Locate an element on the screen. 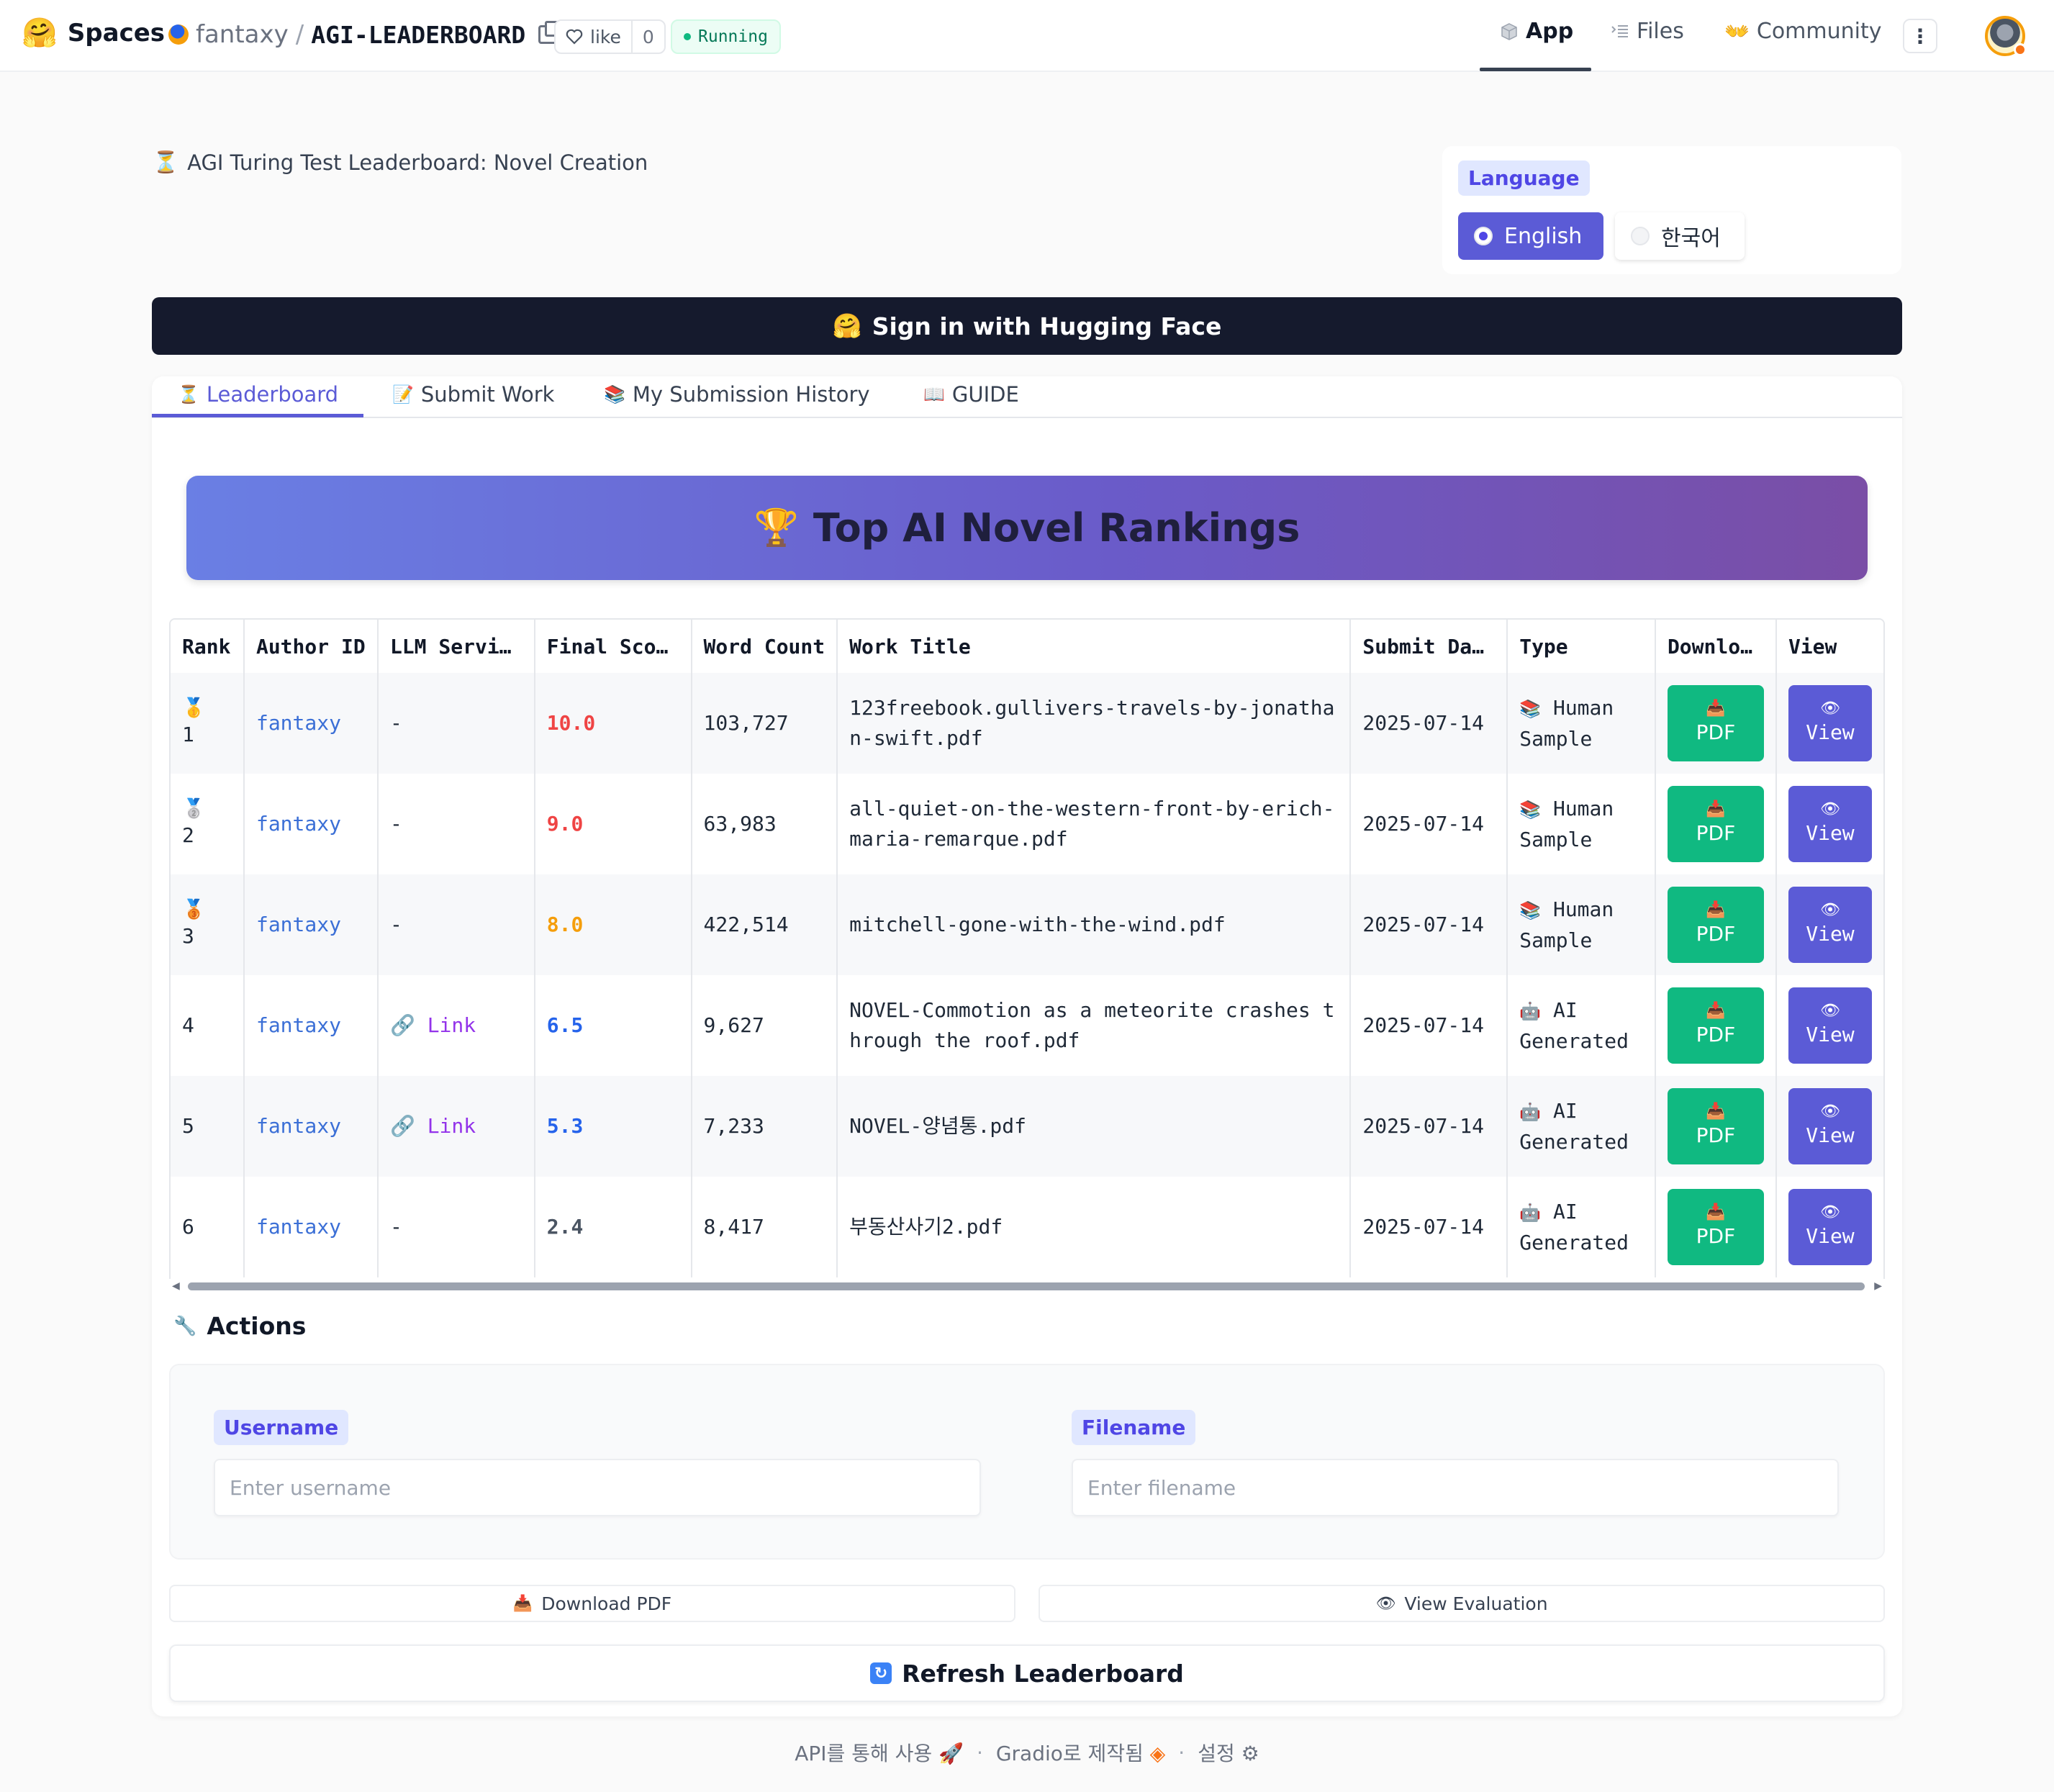 This screenshot has width=2054, height=1792. column-header: Rank is located at coordinates (208, 646).